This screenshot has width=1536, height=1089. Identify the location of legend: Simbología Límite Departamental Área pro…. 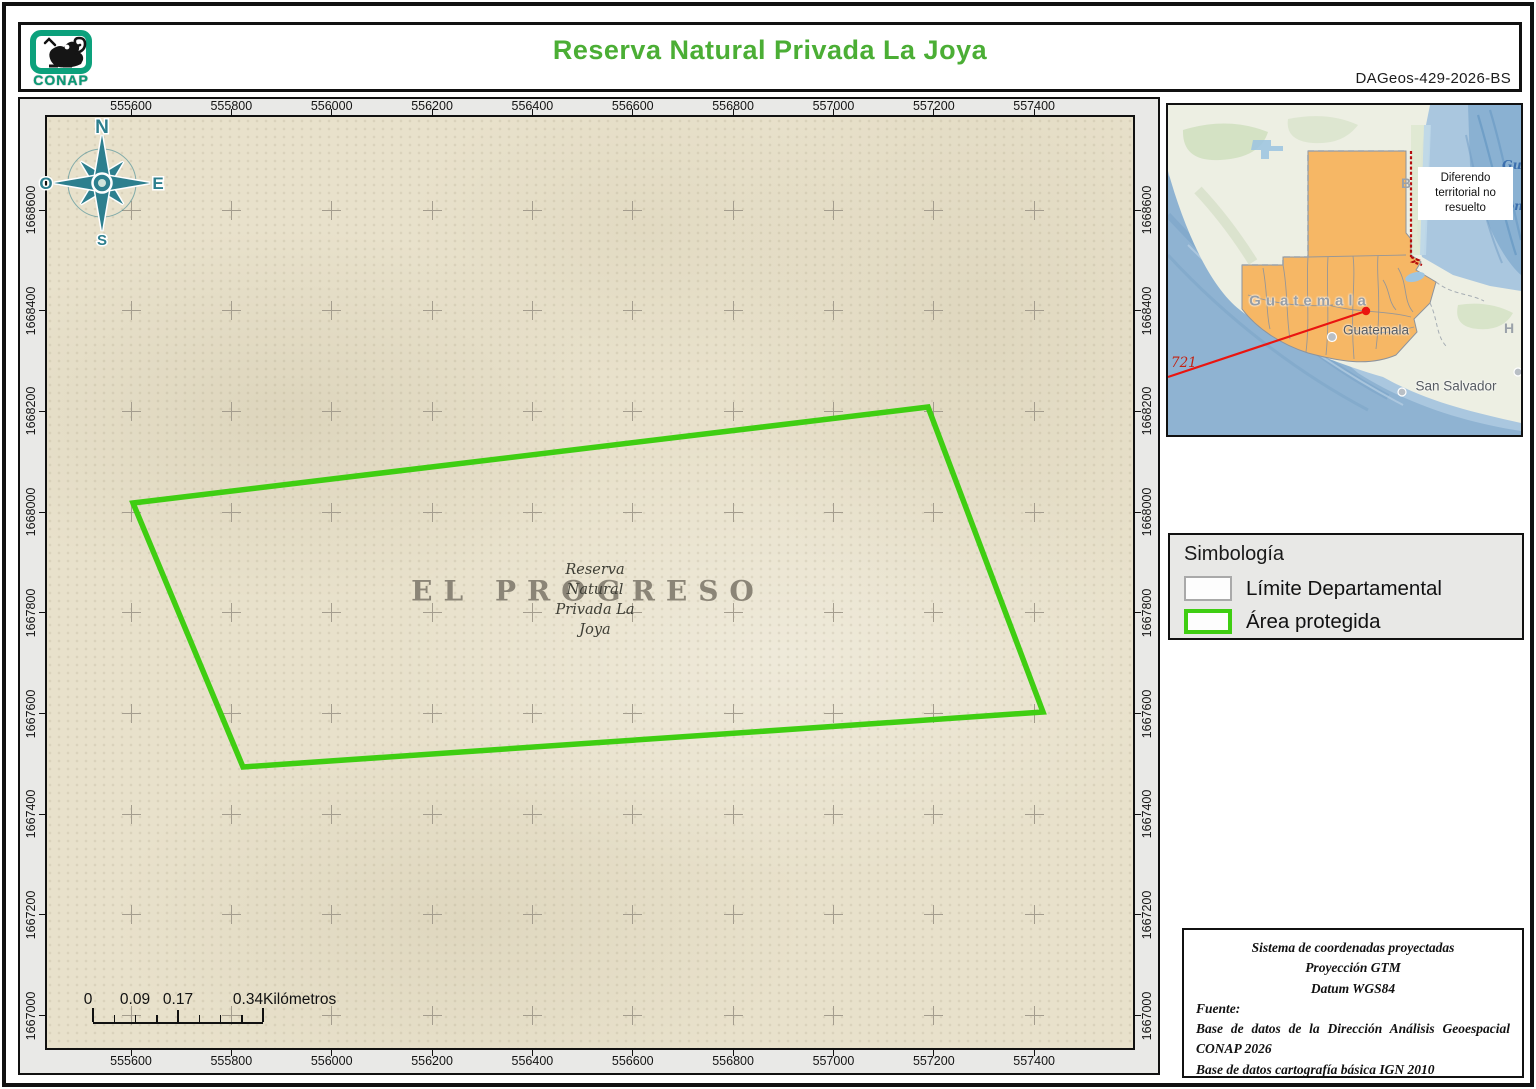
(1346, 586).